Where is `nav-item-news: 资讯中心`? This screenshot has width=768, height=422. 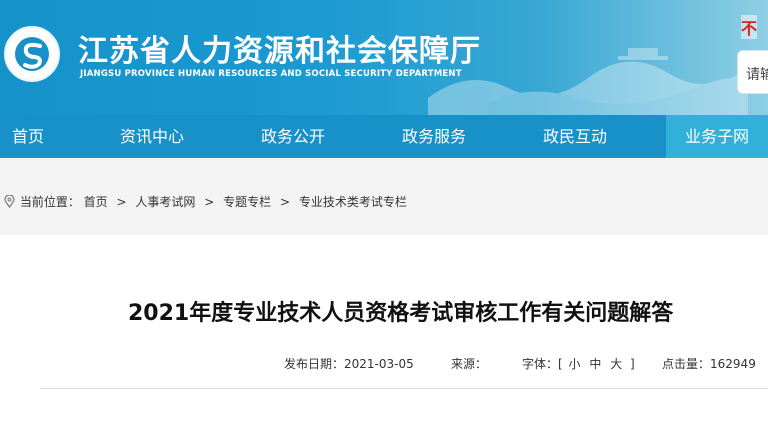
nav-item-news: 资讯中心 is located at coordinates (152, 136).